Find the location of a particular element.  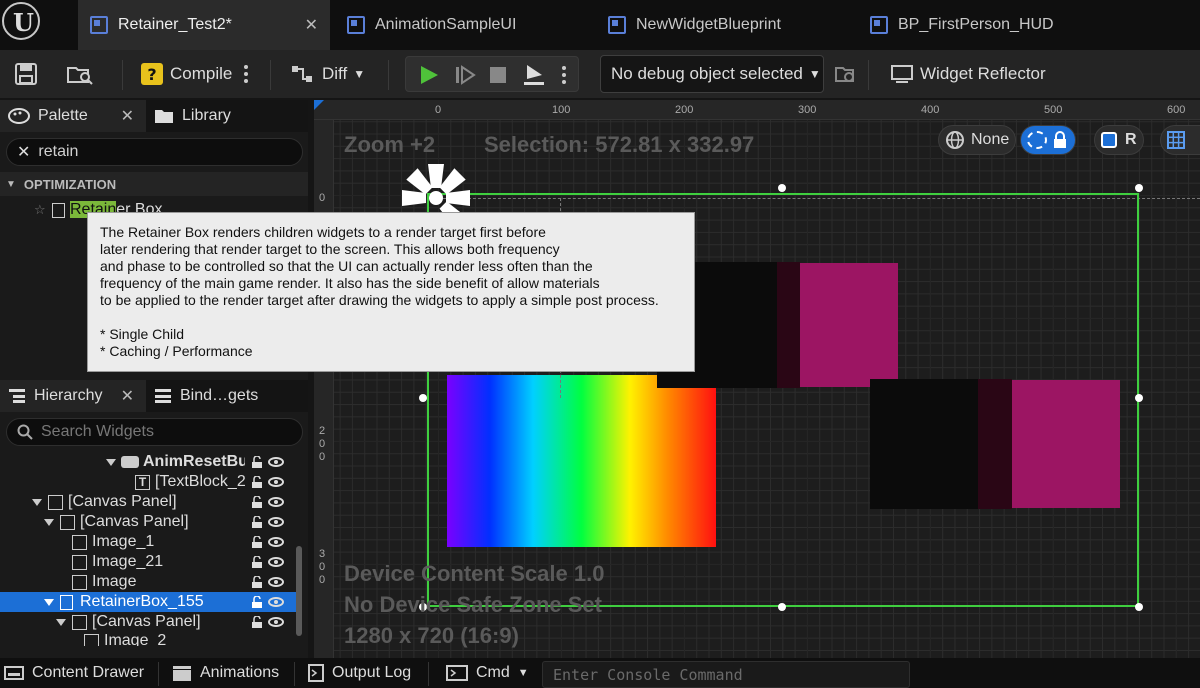

tab-new-widget-blueprint: NewWidgetBlueprint is located at coordinates (727, 25).